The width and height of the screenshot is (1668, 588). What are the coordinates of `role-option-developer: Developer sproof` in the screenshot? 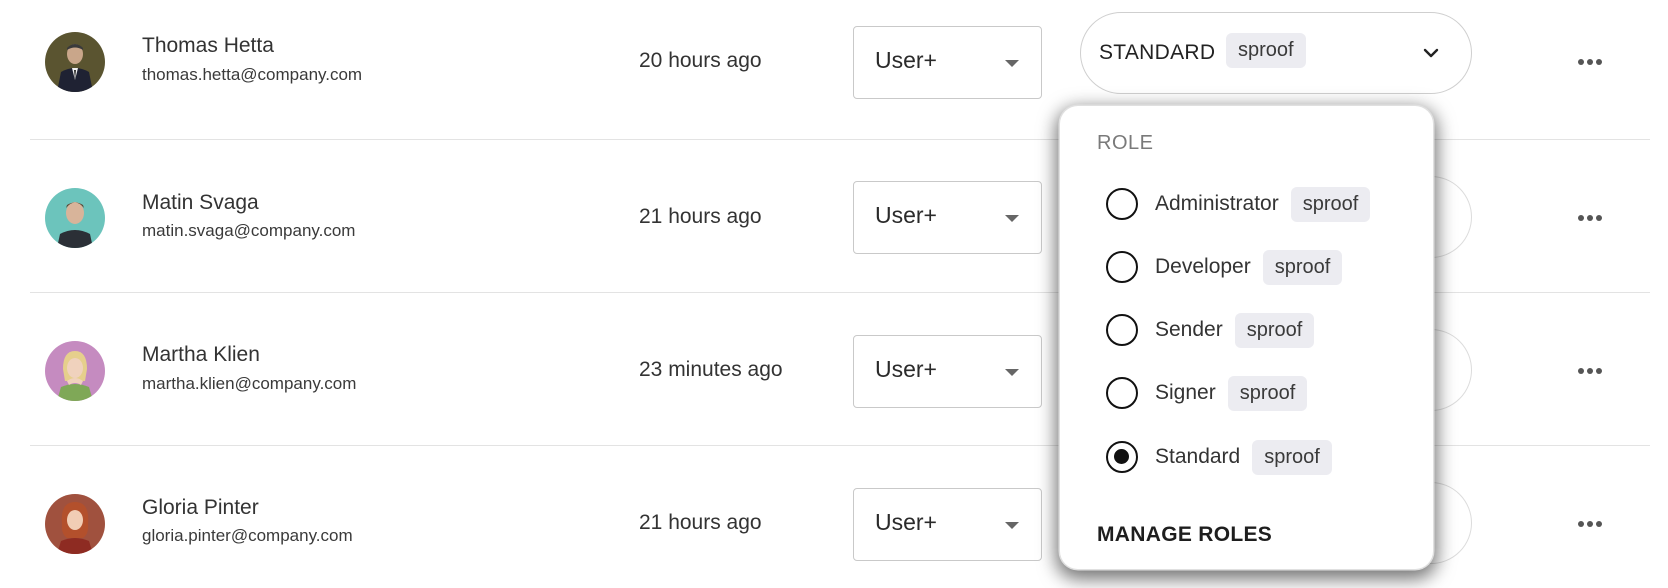 It's located at (1224, 267).